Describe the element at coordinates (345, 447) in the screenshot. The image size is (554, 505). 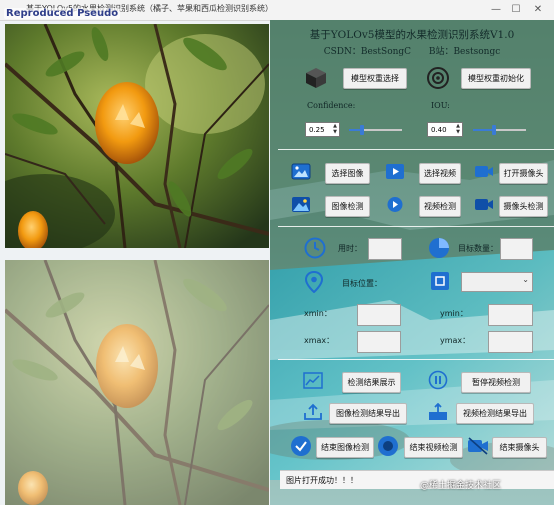
I see `end-image-detect-button: 结束图像检测` at that location.